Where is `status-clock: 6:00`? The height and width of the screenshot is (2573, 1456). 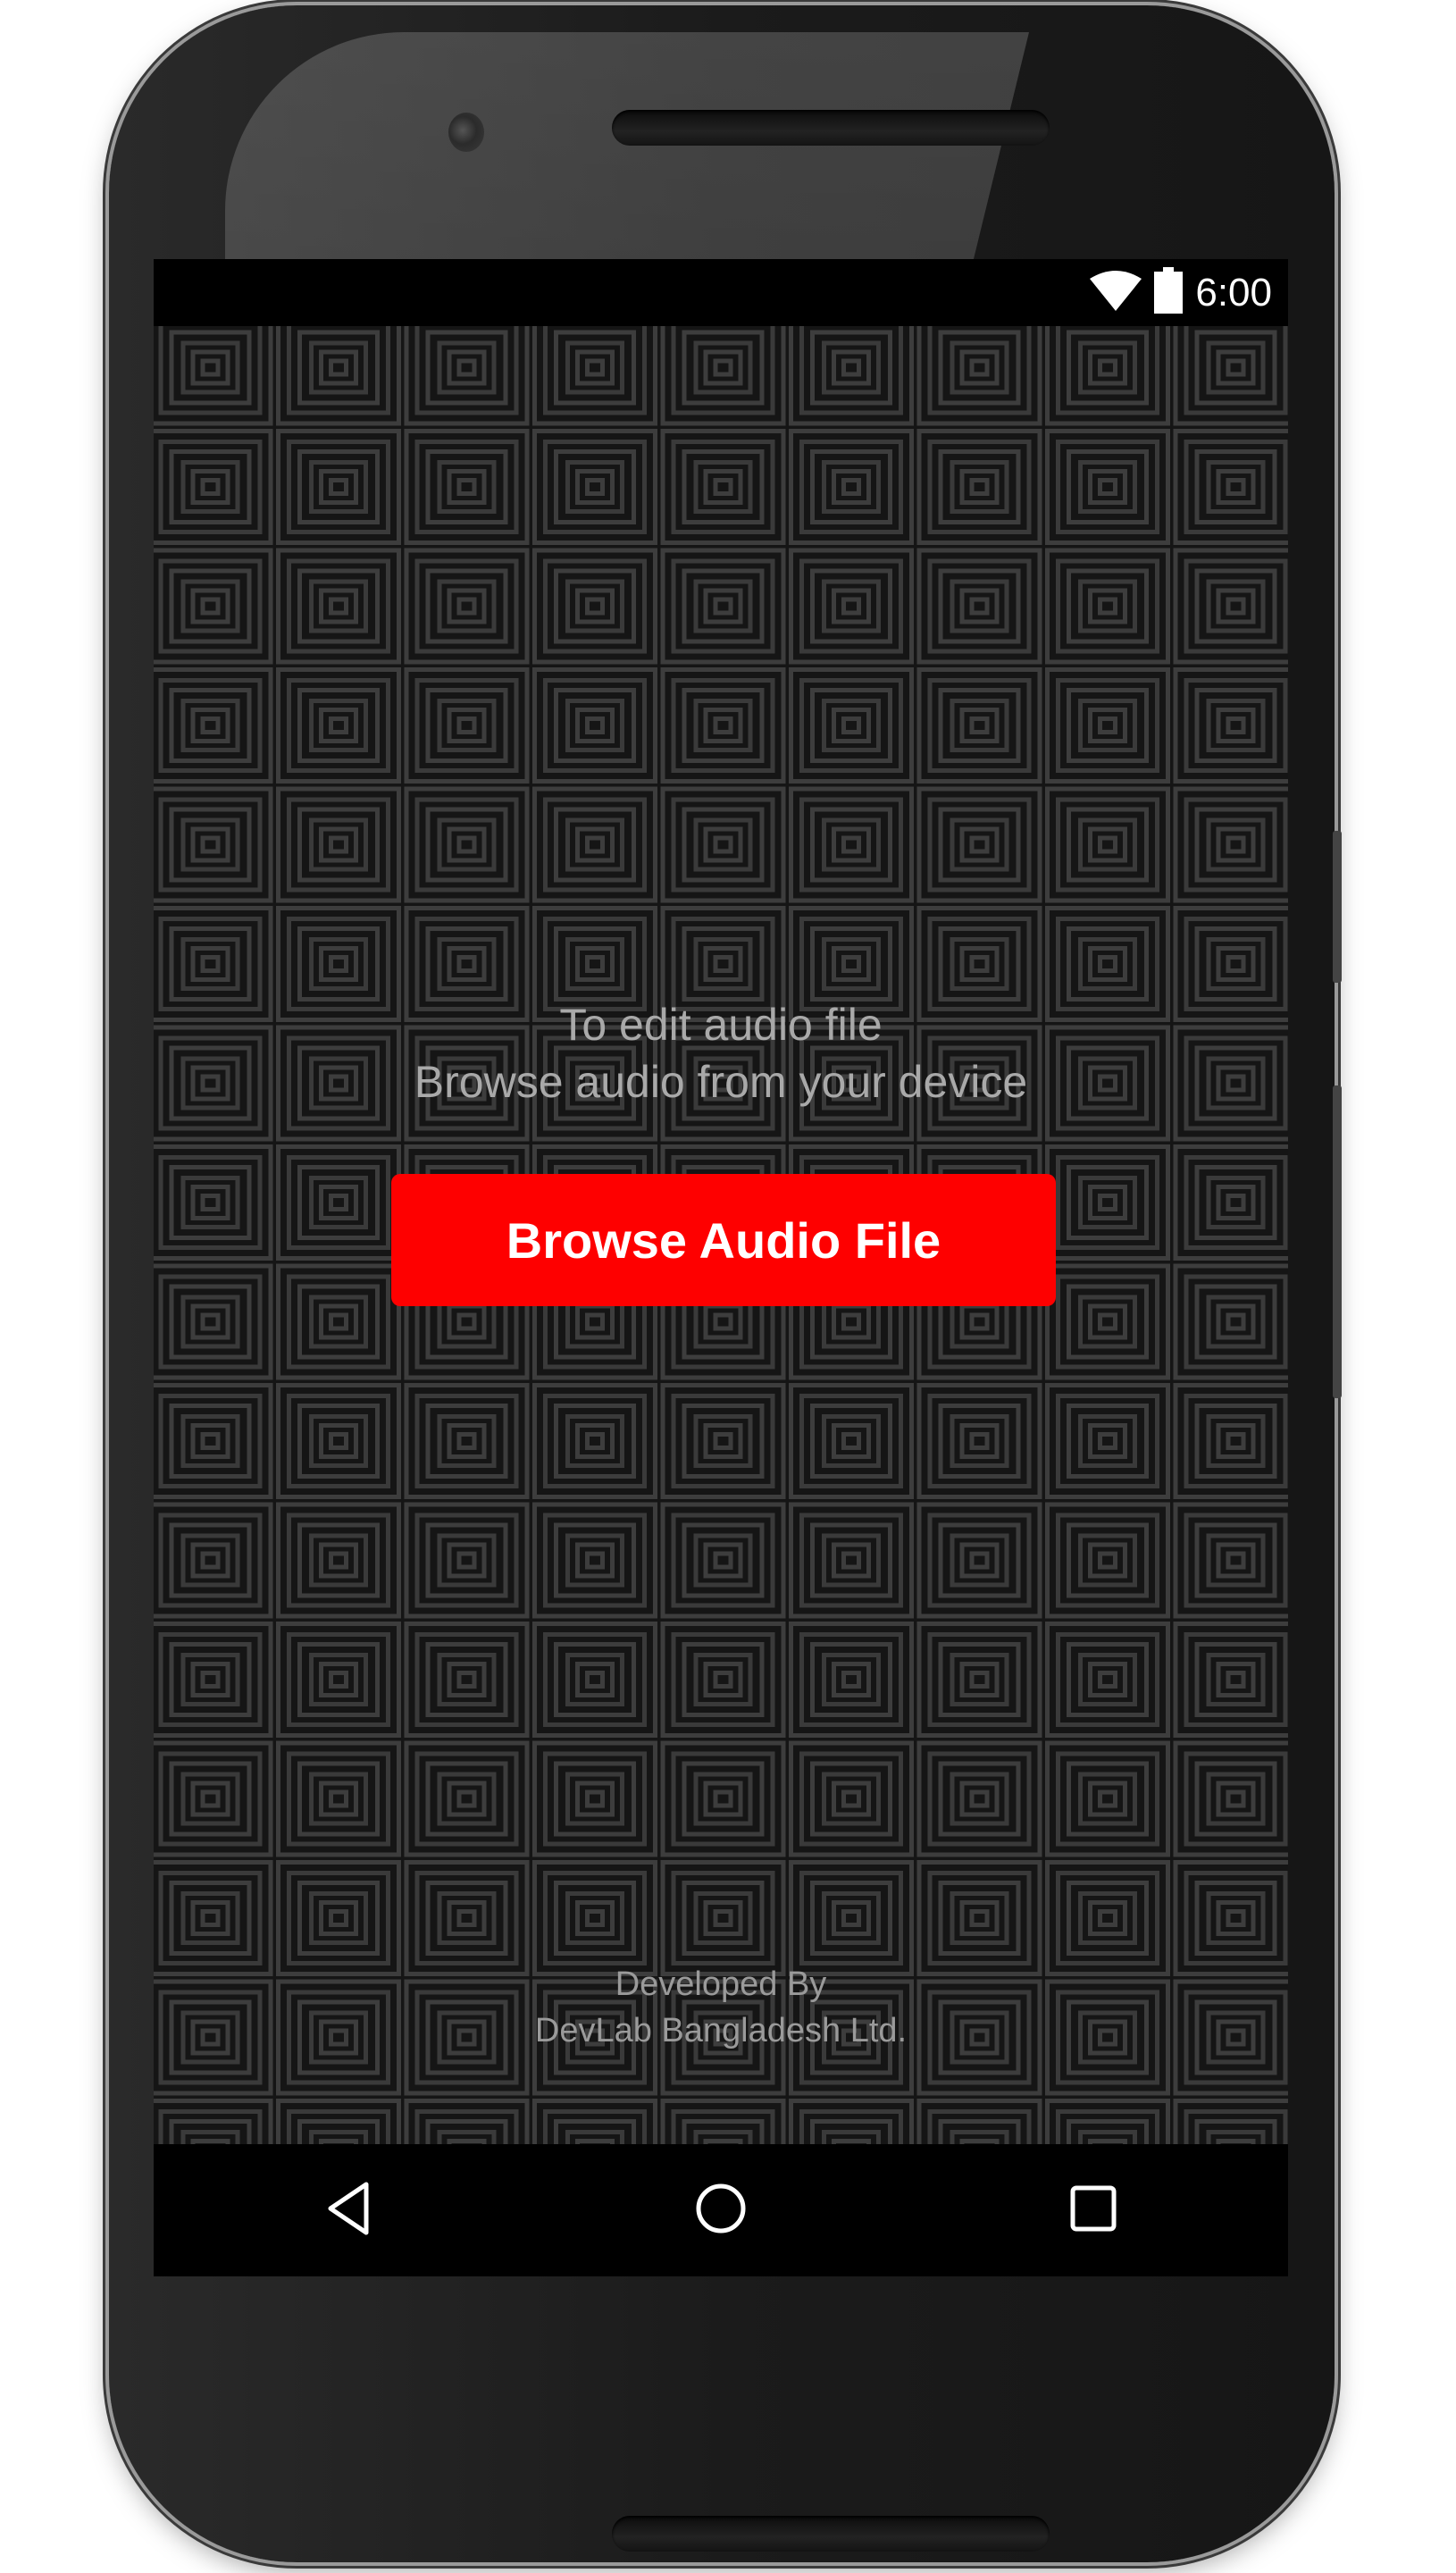
status-clock: 6:00 is located at coordinates (1233, 292).